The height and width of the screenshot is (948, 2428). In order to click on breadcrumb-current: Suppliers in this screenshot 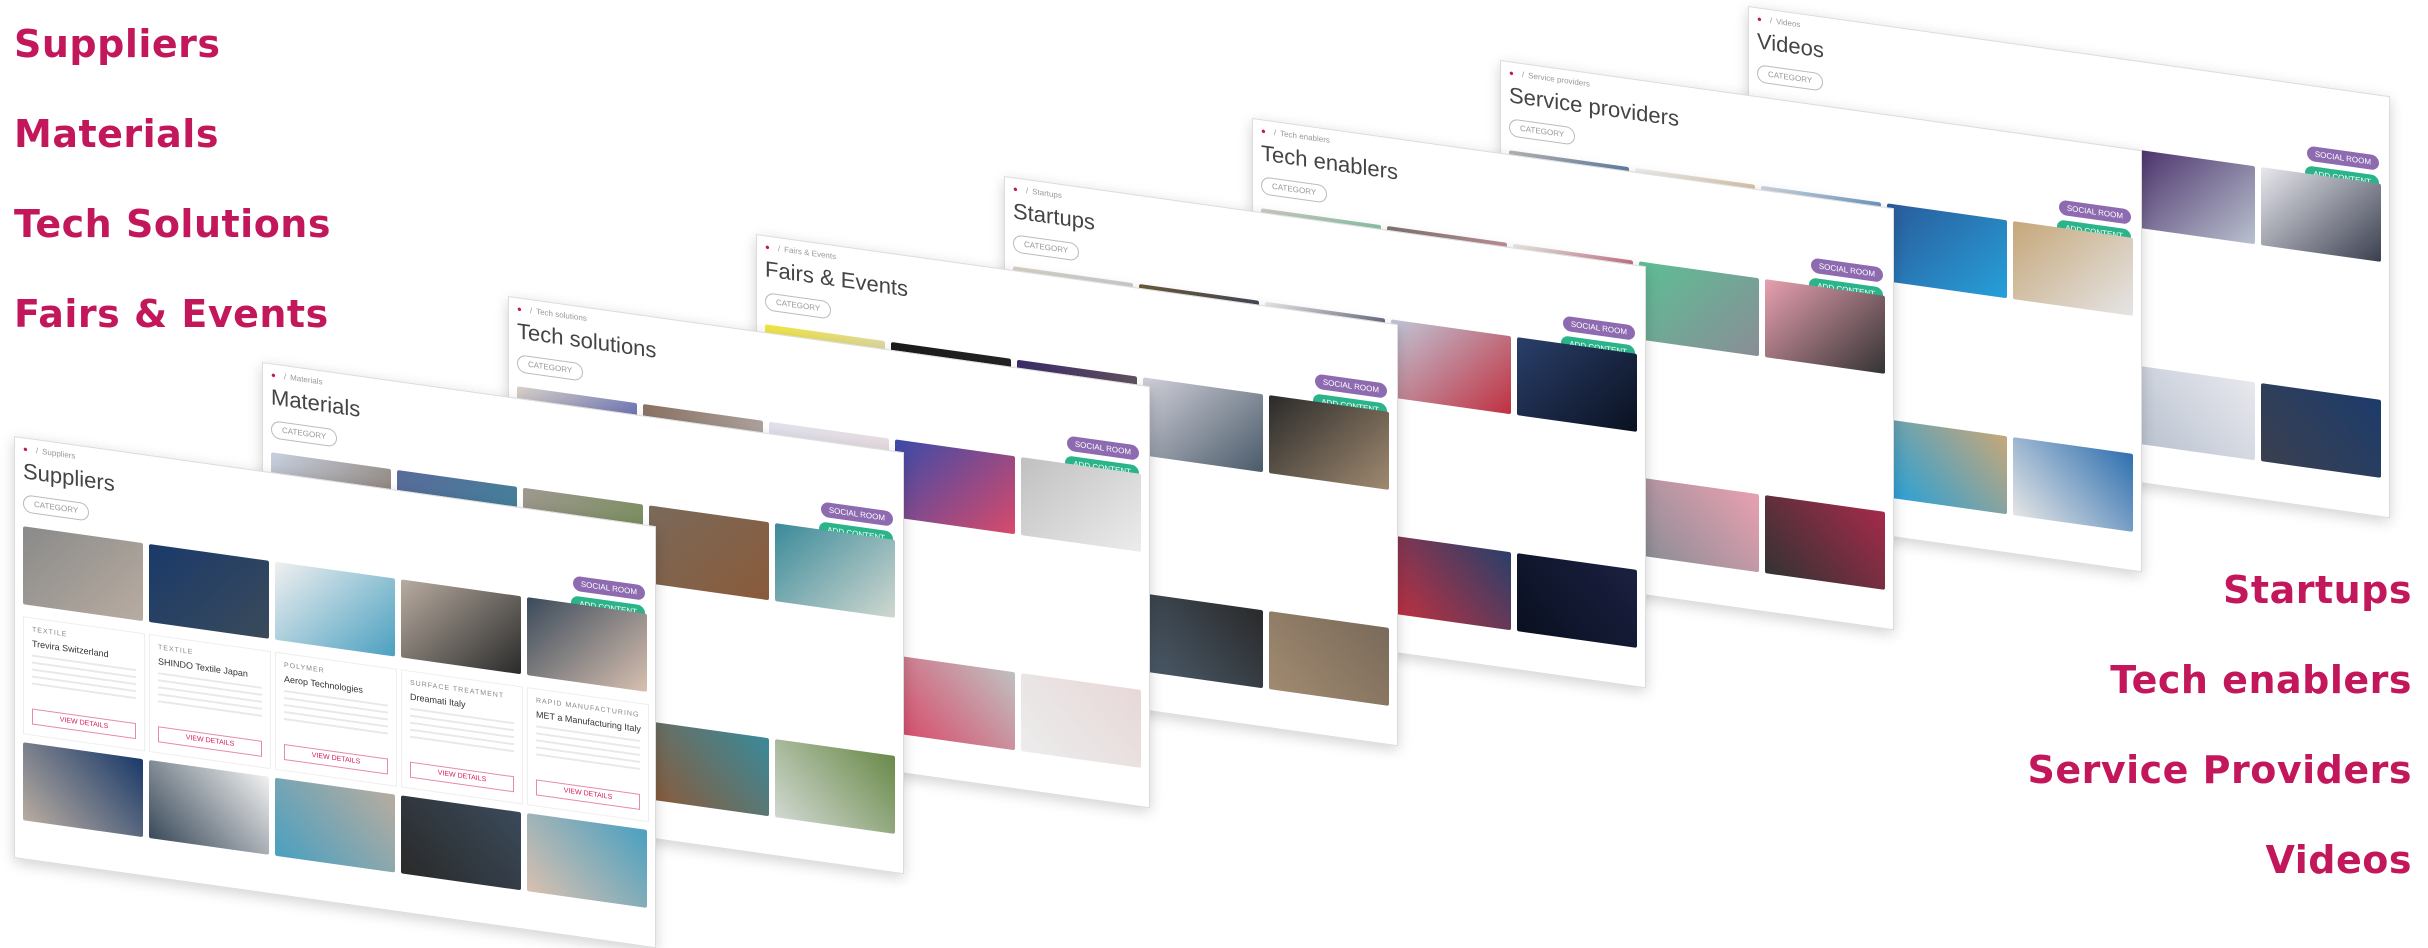, I will do `click(58, 454)`.